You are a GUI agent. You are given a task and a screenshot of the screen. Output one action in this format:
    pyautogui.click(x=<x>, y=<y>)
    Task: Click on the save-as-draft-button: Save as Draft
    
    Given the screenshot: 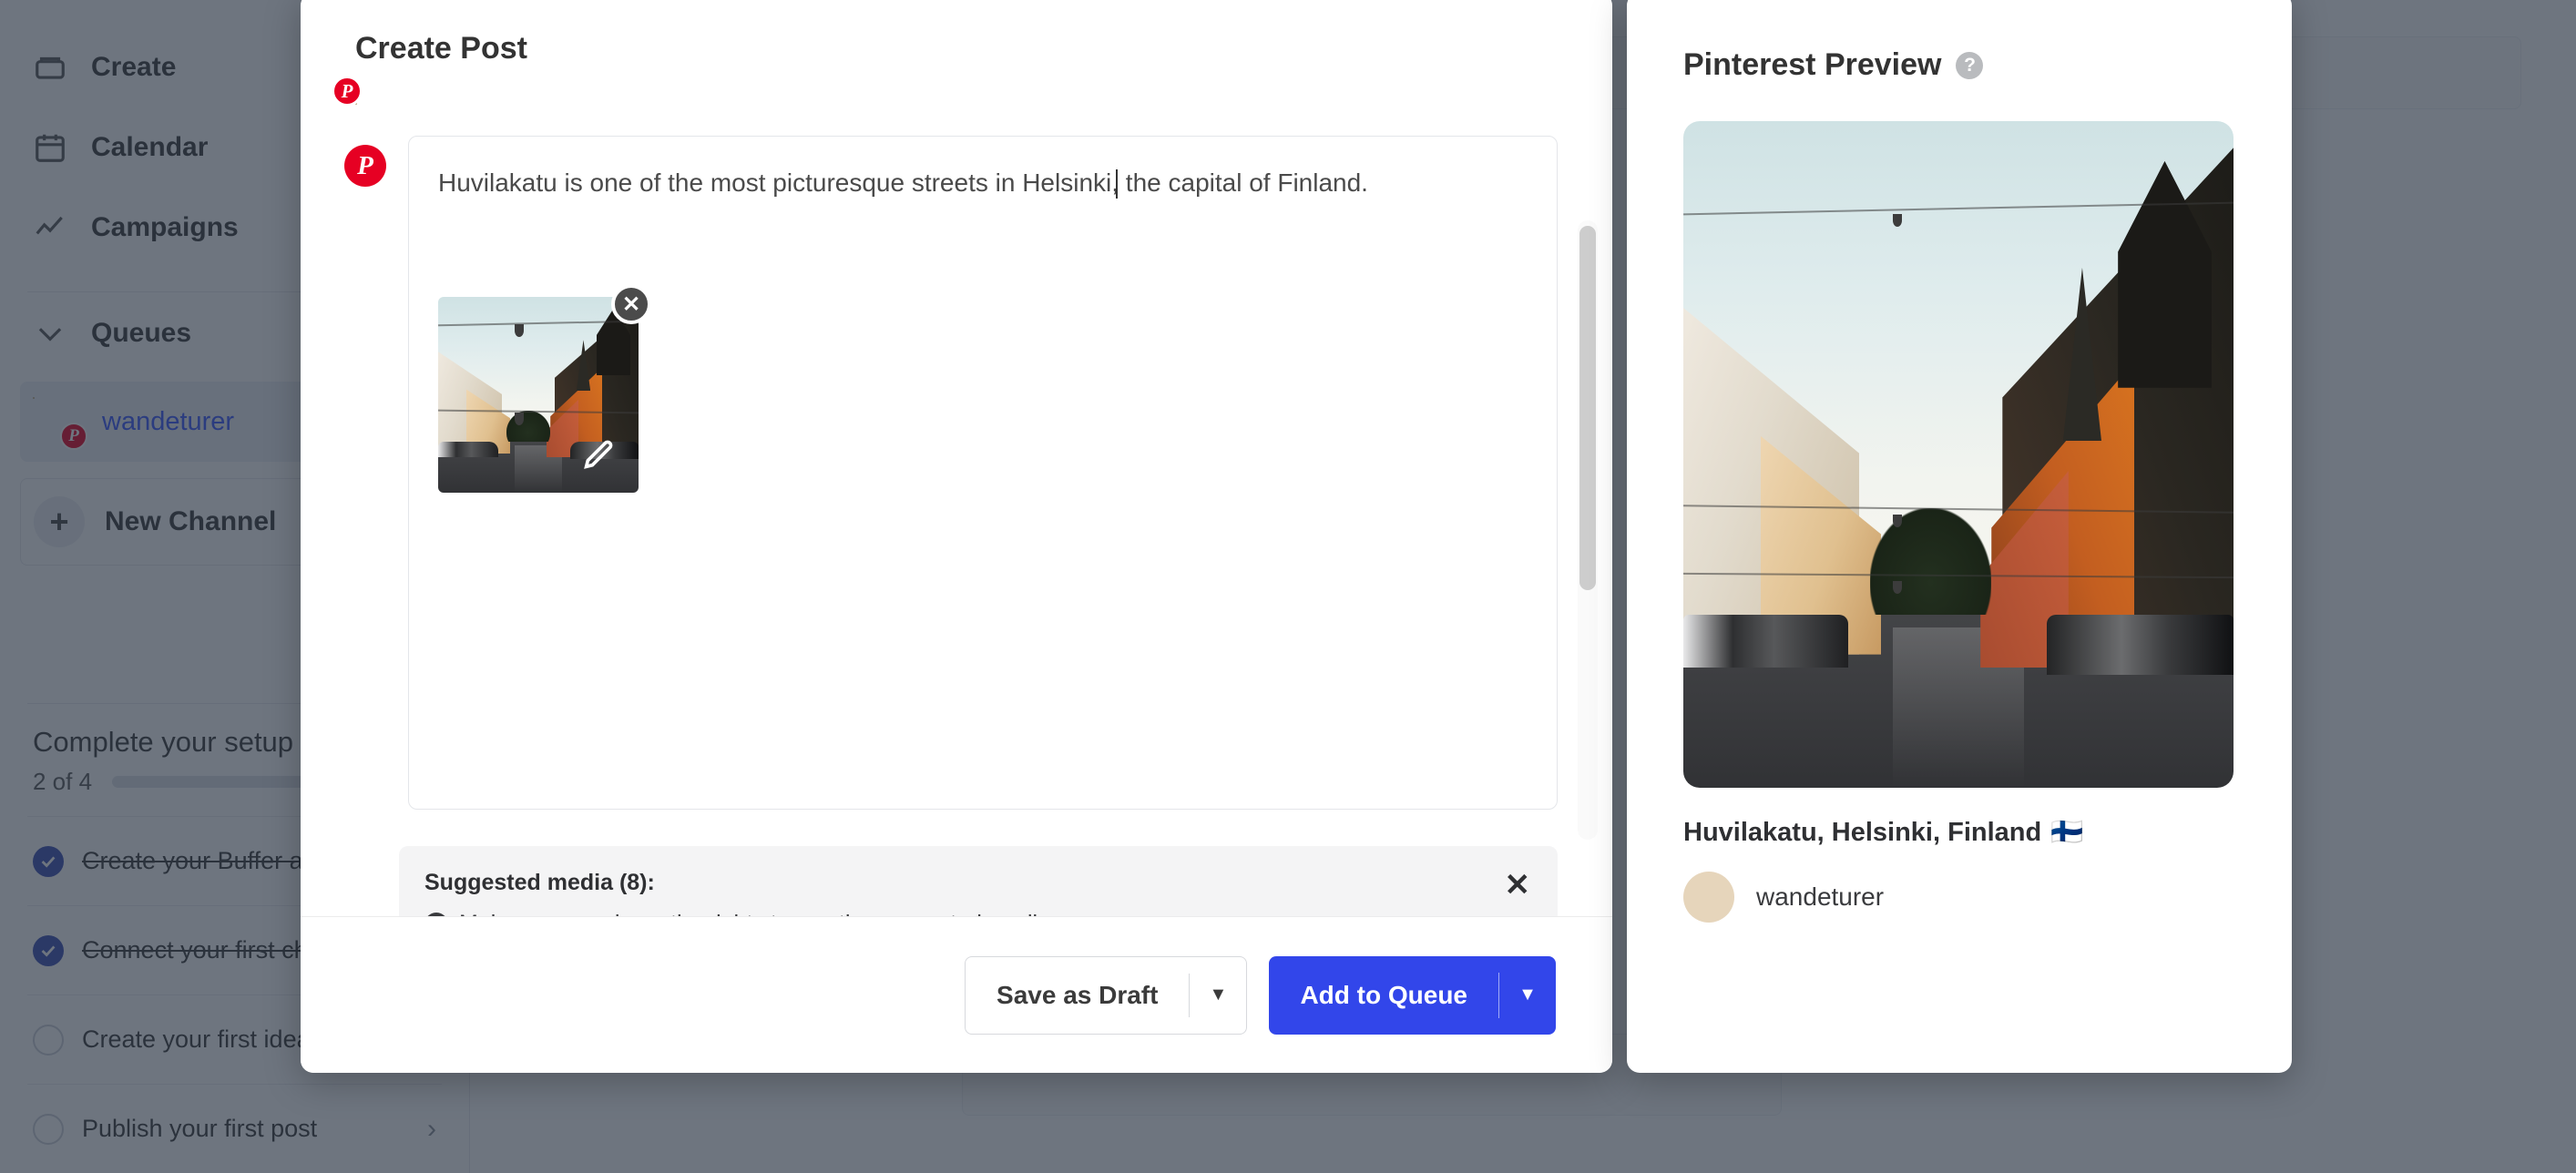 What is the action you would take?
    pyautogui.click(x=1077, y=996)
    